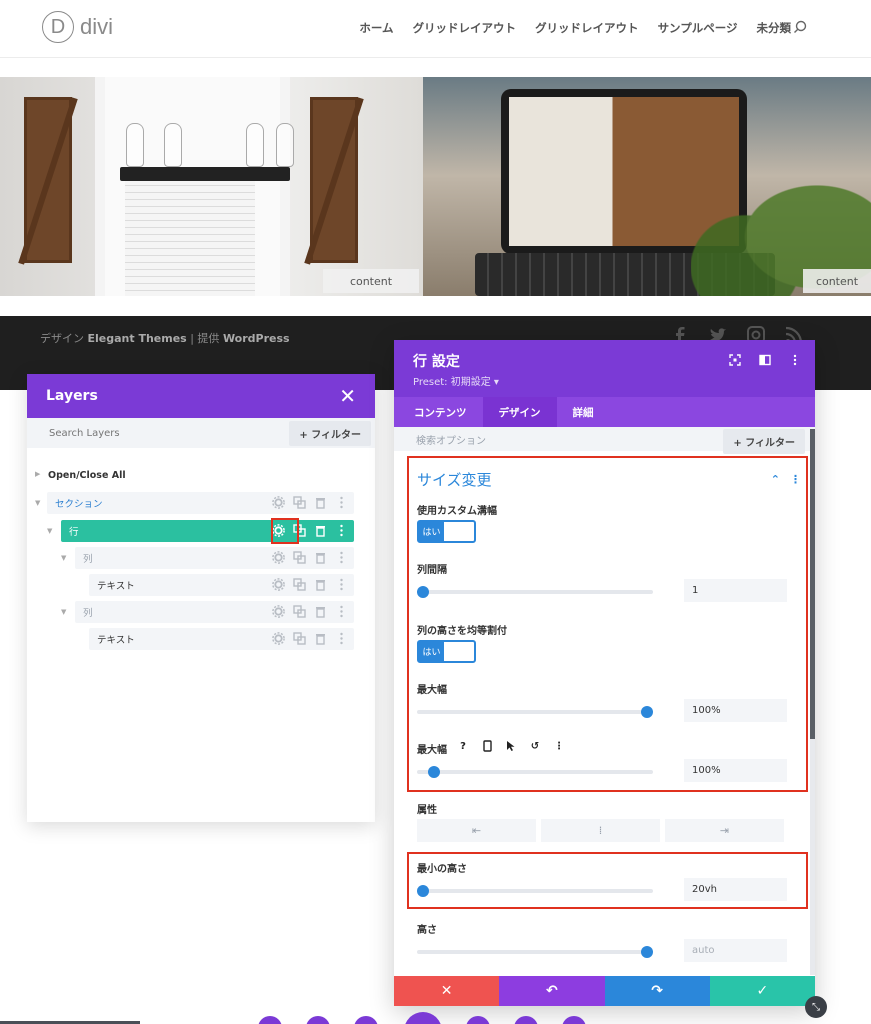 The image size is (871, 1024). Describe the element at coordinates (774, 28) in the screenshot. I see `nav-item-uncategorized: 未分類` at that location.